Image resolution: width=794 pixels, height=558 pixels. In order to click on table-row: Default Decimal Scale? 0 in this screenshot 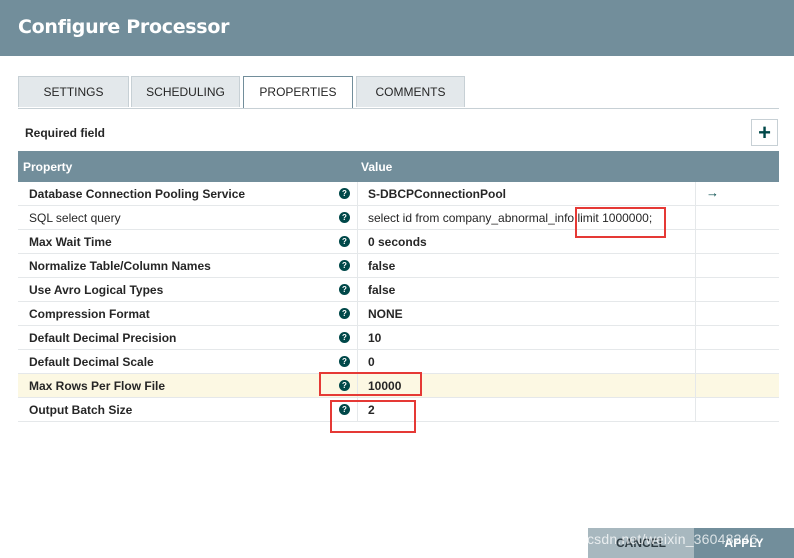, I will do `click(398, 362)`.